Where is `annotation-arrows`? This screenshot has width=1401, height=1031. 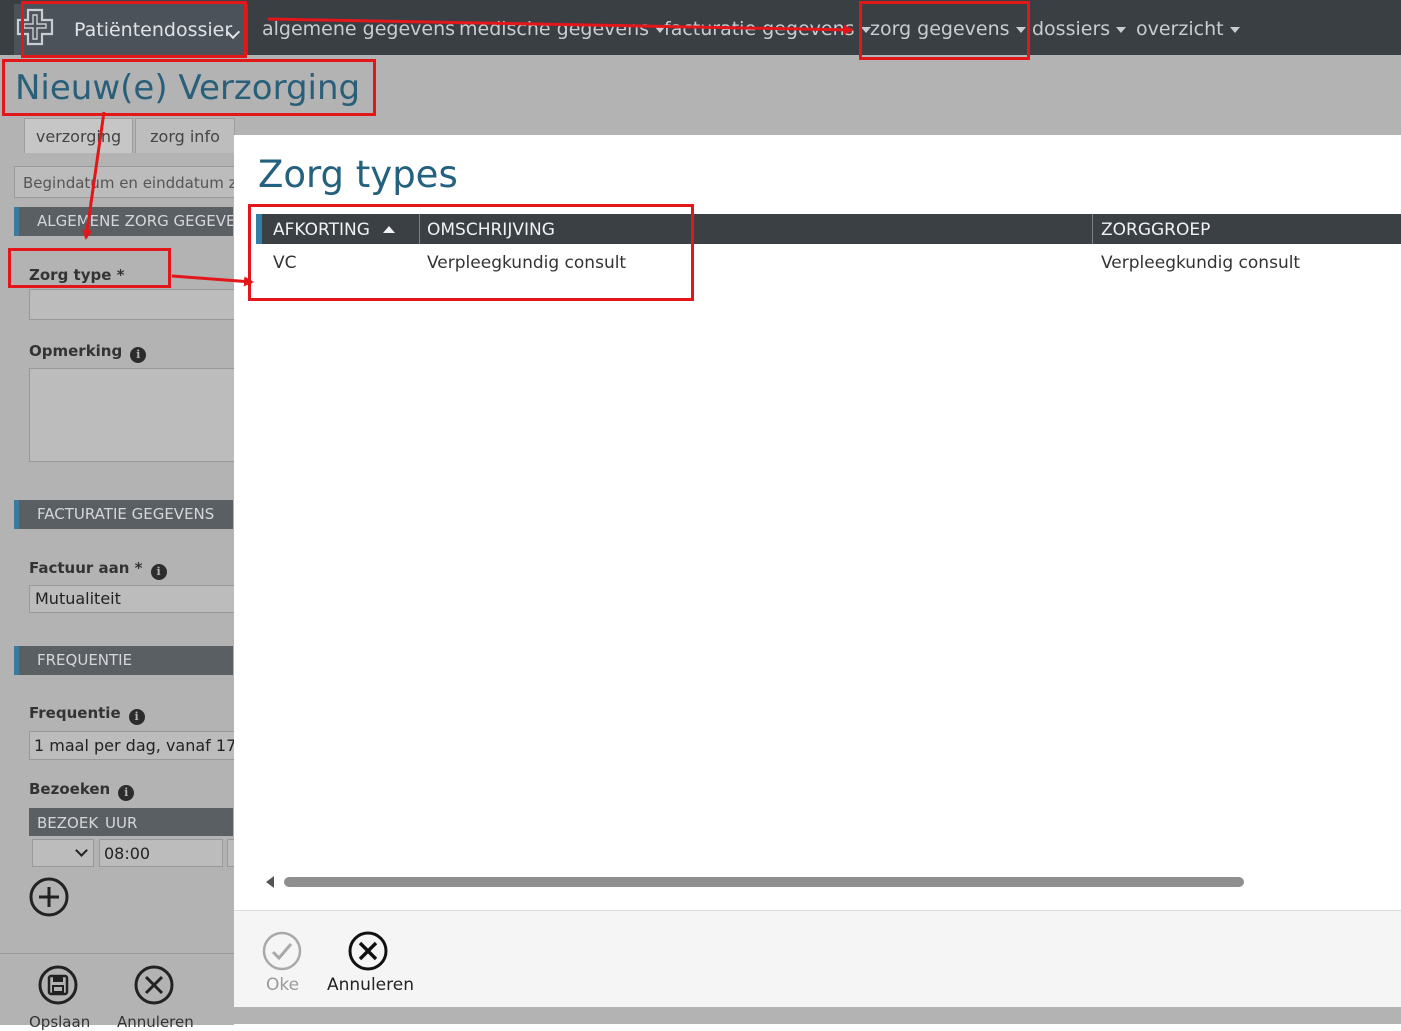
annotation-arrows is located at coordinates (468, 152).